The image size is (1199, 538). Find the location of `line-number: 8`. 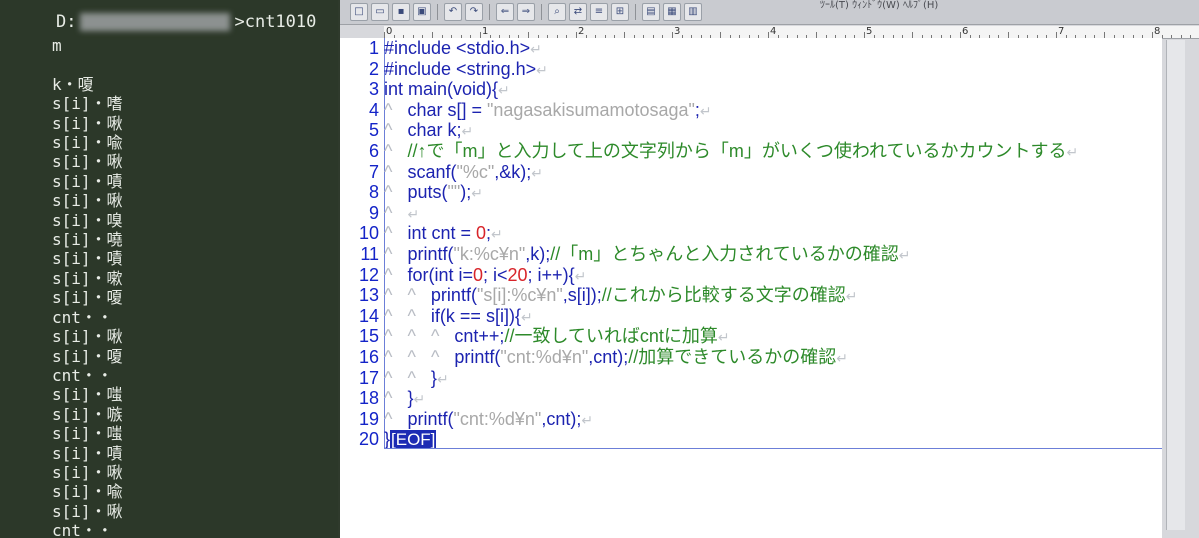

line-number: 8 is located at coordinates (373, 192).